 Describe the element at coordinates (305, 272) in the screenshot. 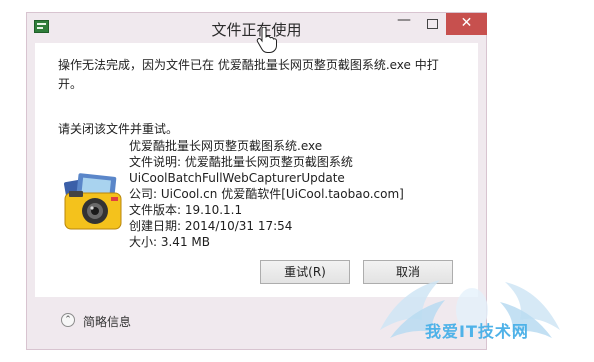

I see `retry-button: 重试(R)` at that location.